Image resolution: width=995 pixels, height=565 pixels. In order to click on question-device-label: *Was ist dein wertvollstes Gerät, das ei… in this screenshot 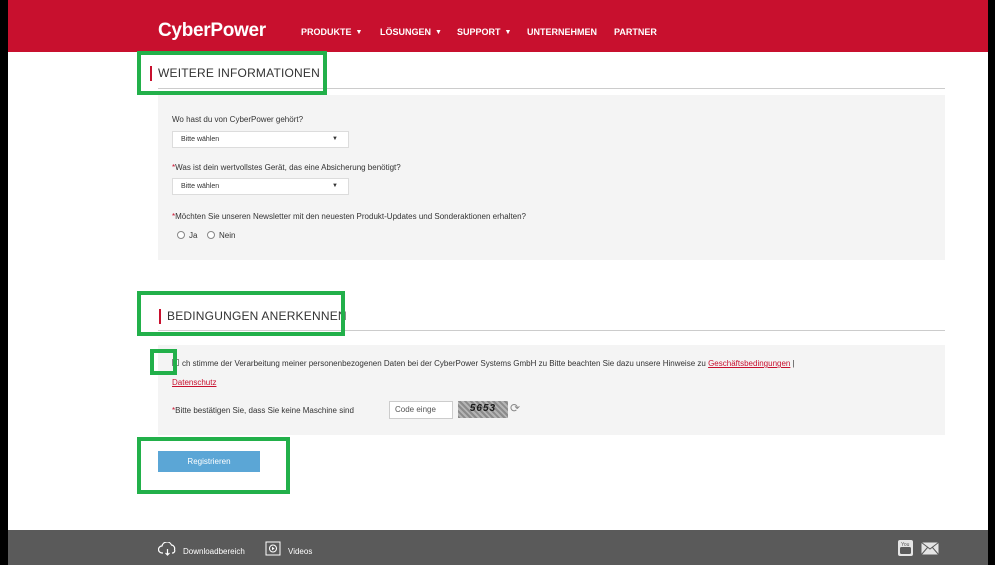, I will do `click(286, 167)`.